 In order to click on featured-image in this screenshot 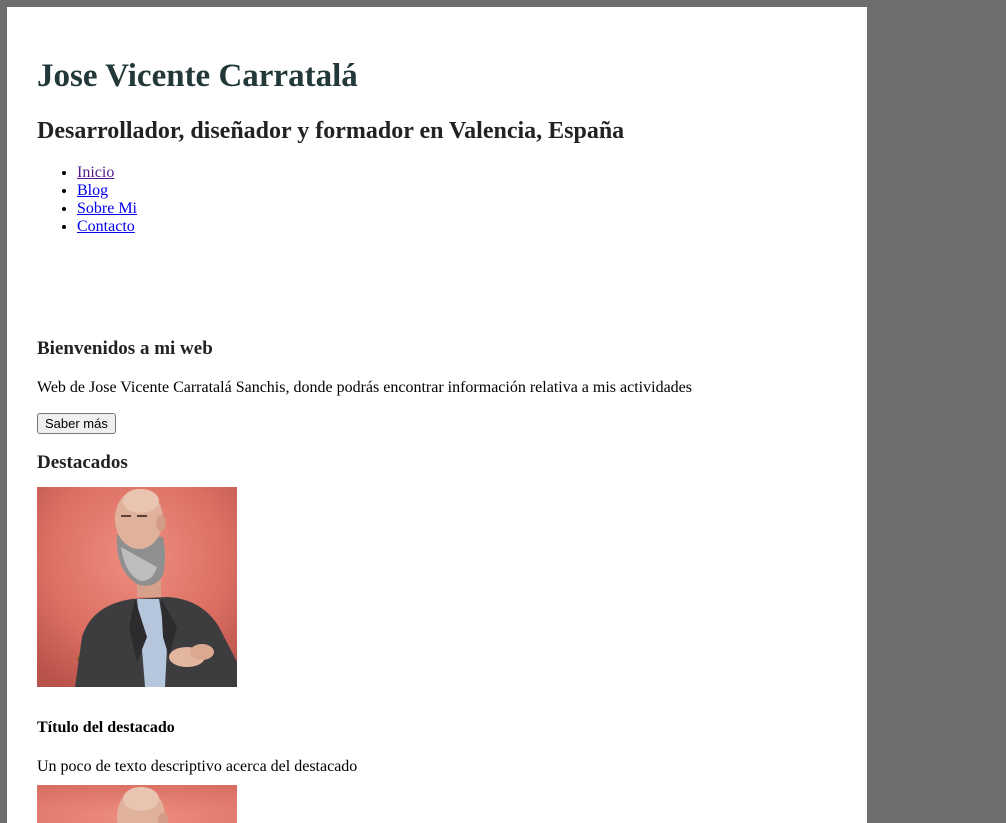, I will do `click(137, 587)`.